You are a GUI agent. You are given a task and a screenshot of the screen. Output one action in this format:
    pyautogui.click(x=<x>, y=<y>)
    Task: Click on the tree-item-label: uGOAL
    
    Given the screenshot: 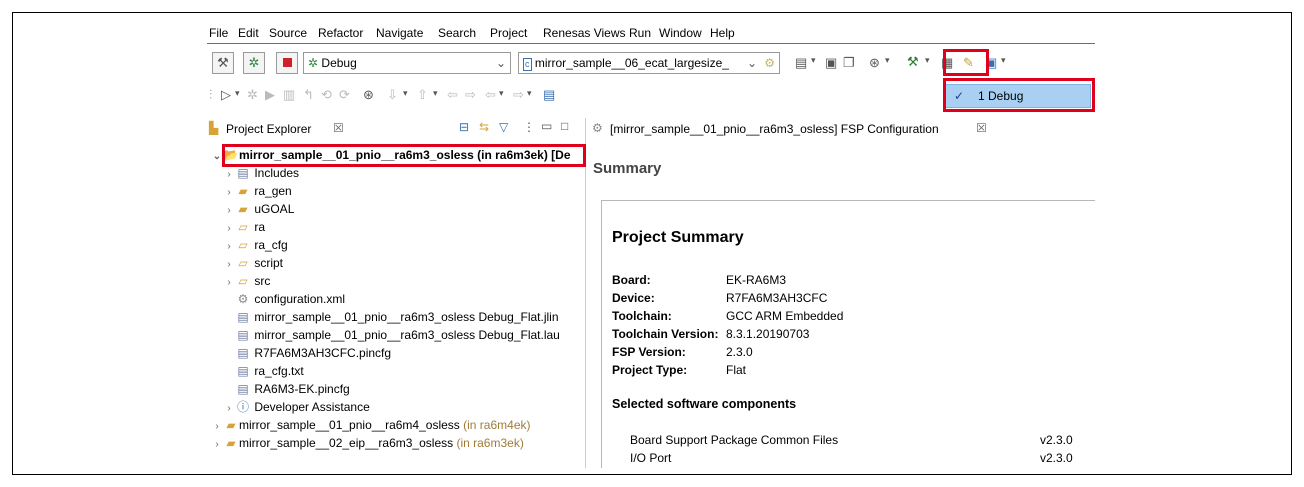 What is the action you would take?
    pyautogui.click(x=274, y=209)
    